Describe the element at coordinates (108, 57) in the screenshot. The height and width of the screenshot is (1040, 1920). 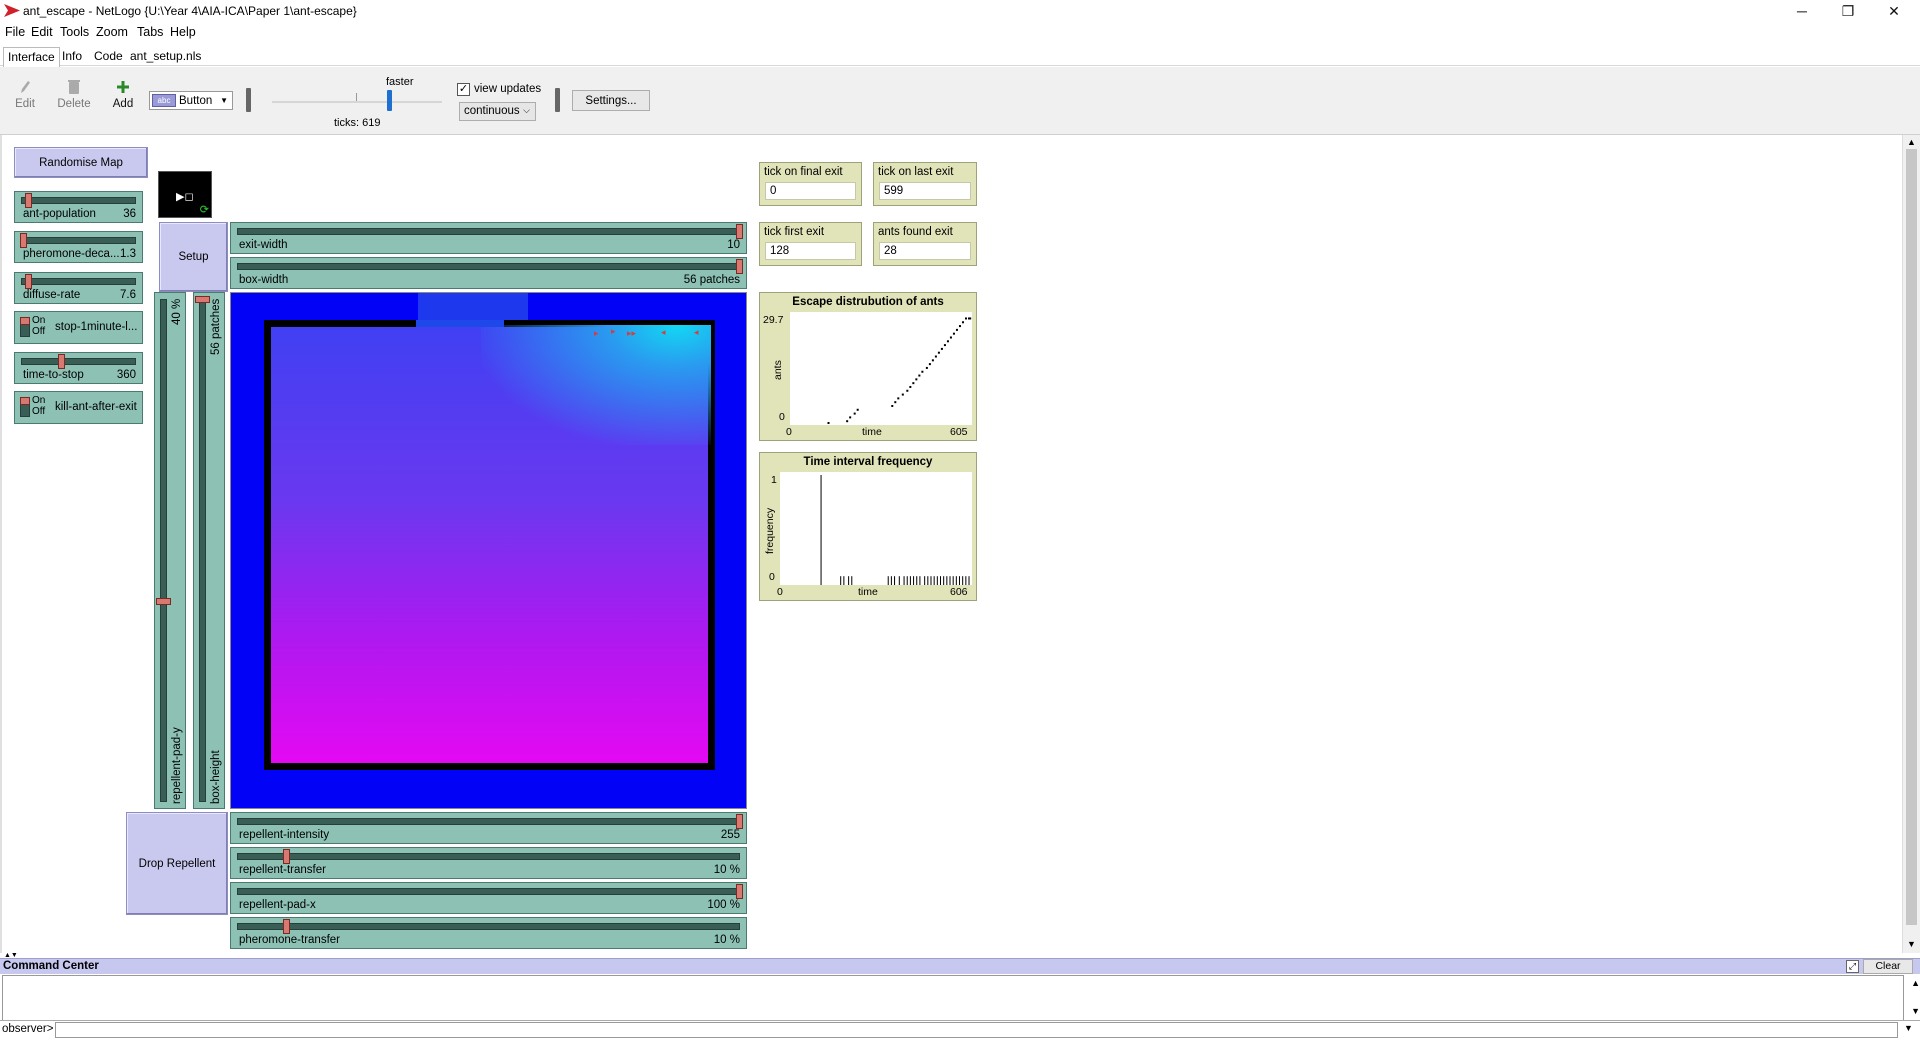
I see `tab-code: Code` at that location.